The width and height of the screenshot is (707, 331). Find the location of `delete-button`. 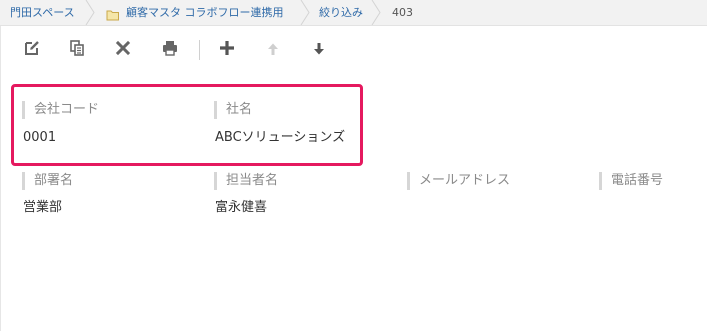

delete-button is located at coordinates (123, 50).